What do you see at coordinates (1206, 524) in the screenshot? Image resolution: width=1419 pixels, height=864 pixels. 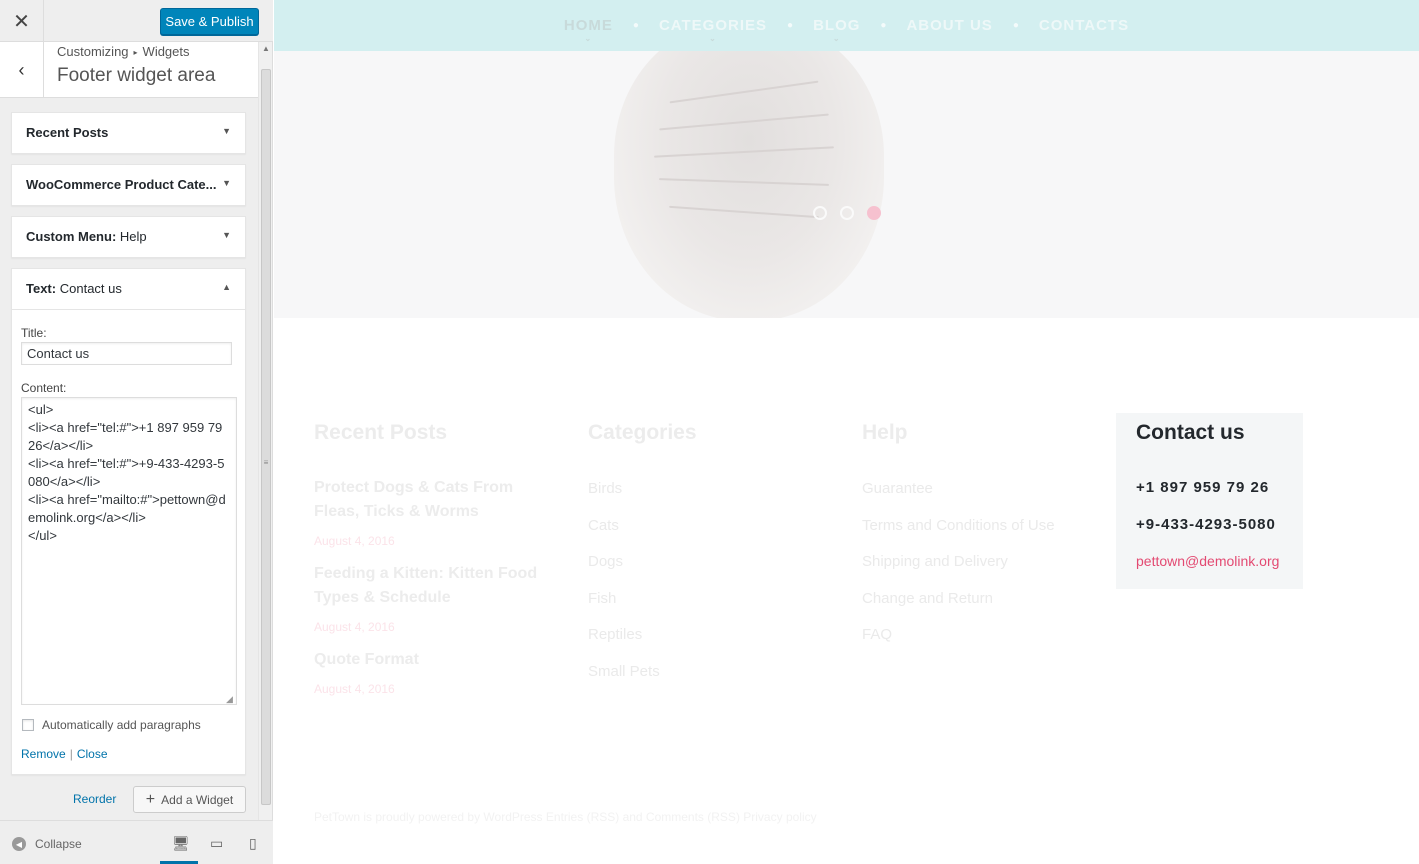 I see `contact-phone-link: +9-433-4293-5080` at bounding box center [1206, 524].